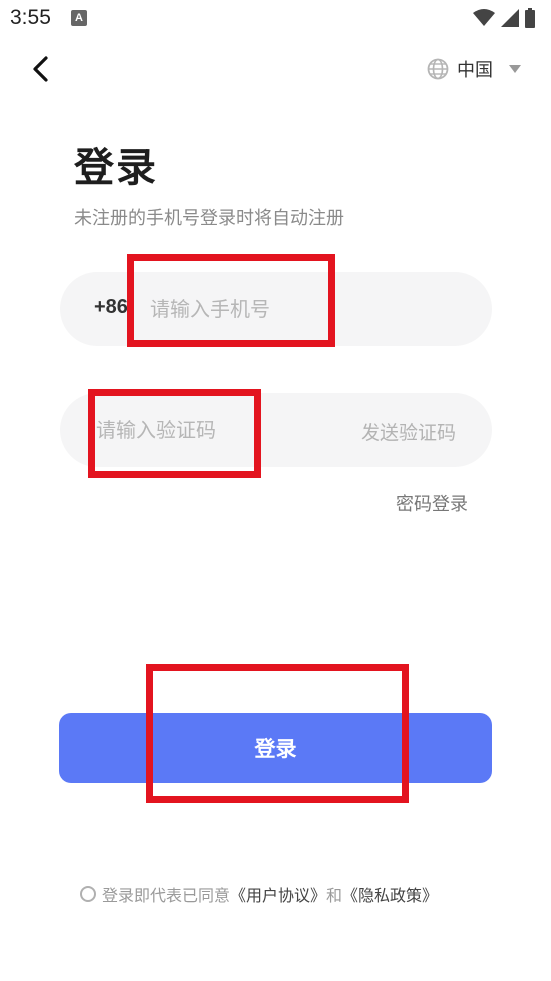 Image resolution: width=551 pixels, height=981 pixels. I want to click on caret-down-icon, so click(515, 69).